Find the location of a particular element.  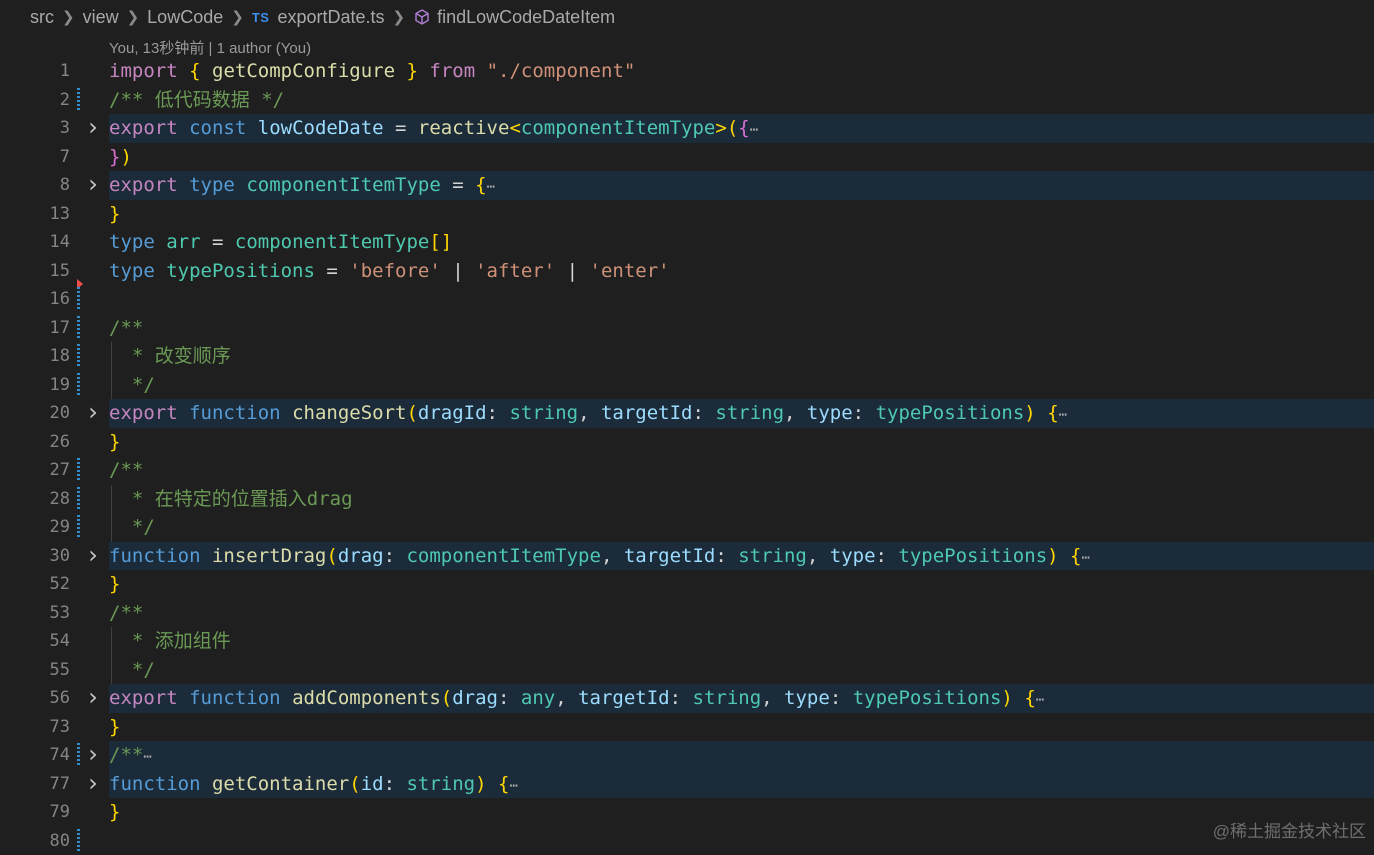

code-line: 16 is located at coordinates (687, 299).